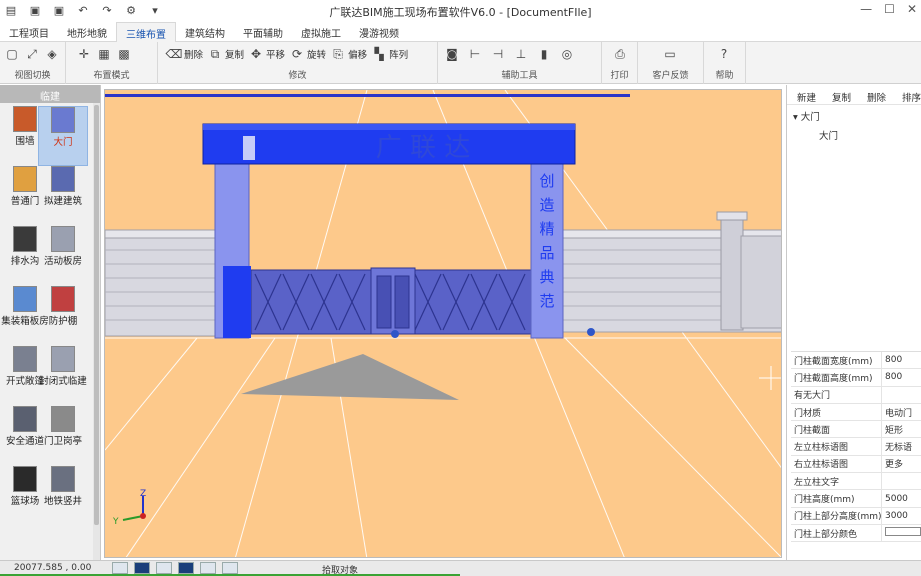 This screenshot has width=921, height=576. Describe the element at coordinates (724, 54) in the screenshot. I see `help-icon: ?` at that location.